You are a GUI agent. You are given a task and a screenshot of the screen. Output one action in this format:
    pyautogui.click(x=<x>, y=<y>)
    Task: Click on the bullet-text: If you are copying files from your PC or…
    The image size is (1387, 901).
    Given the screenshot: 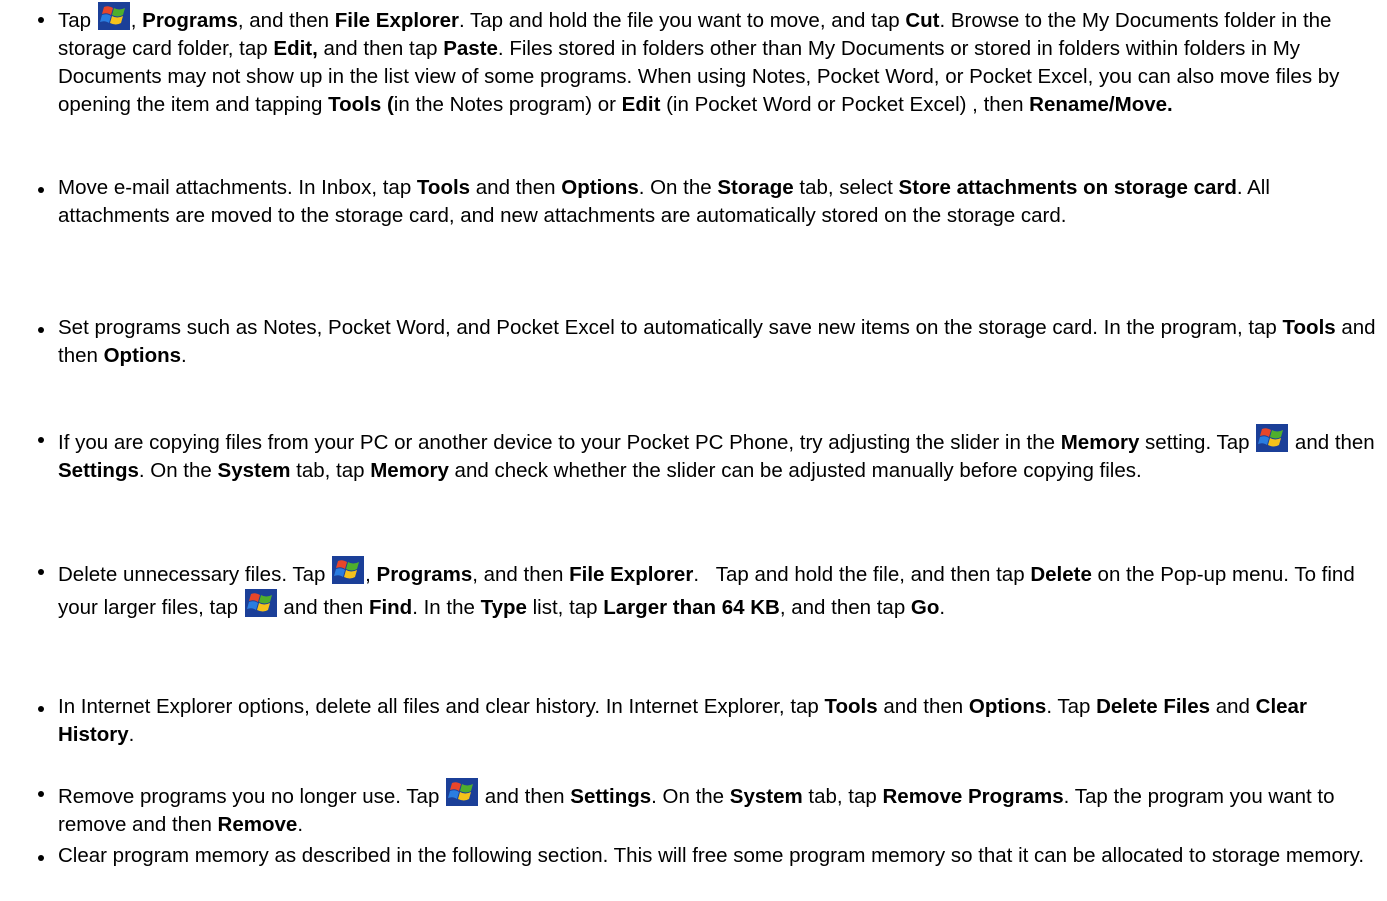 What is the action you would take?
    pyautogui.click(x=717, y=454)
    